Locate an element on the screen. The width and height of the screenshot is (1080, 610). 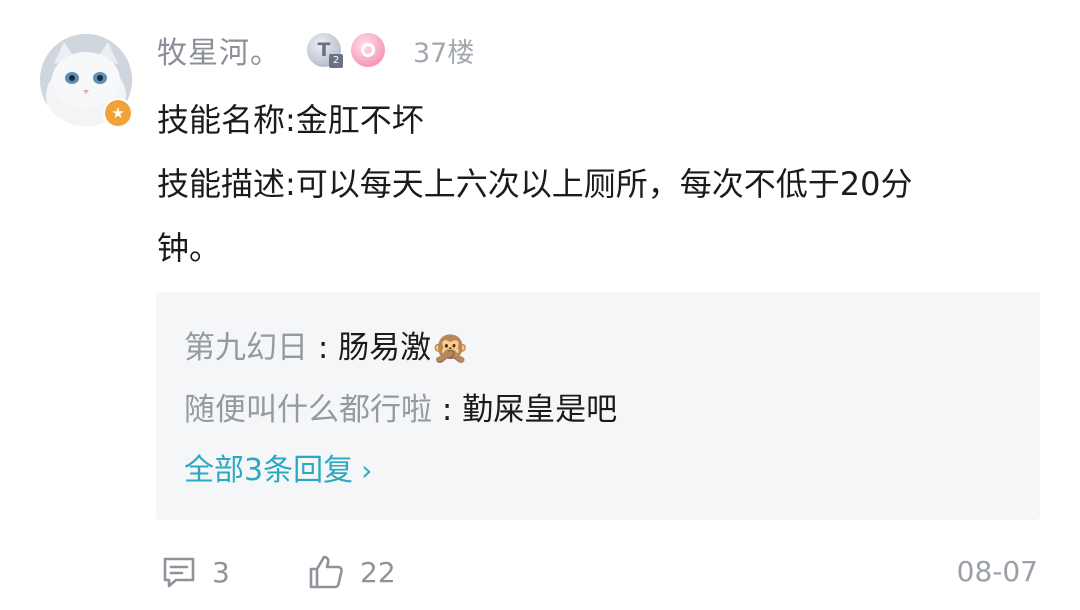
comment-line: 技能名称:金肛不坏 is located at coordinates (290, 120).